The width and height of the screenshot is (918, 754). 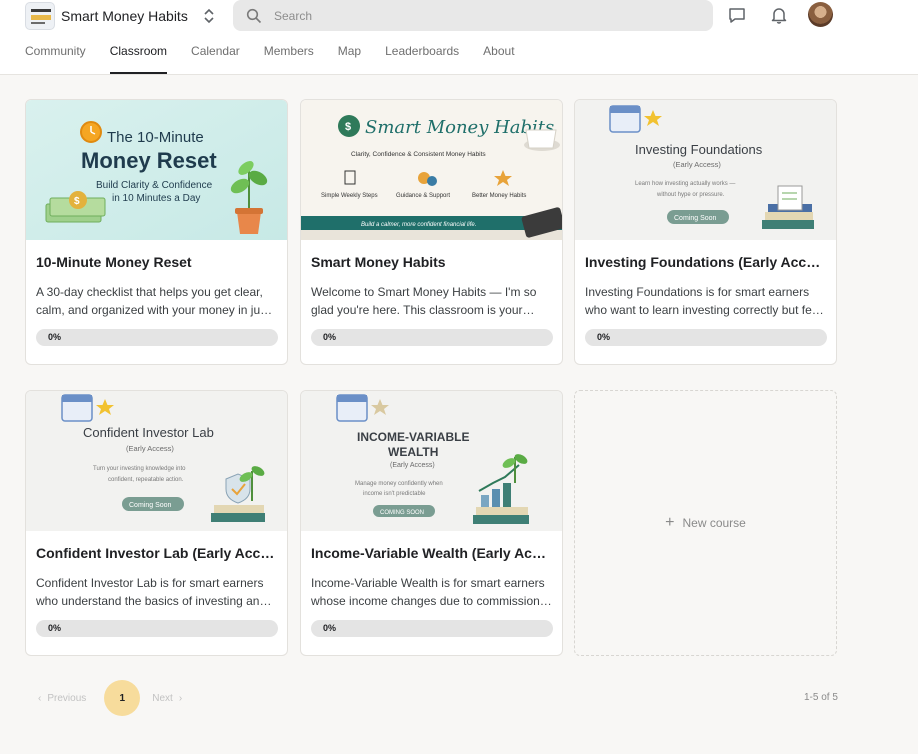 I want to click on search-icon, so click(x=254, y=15).